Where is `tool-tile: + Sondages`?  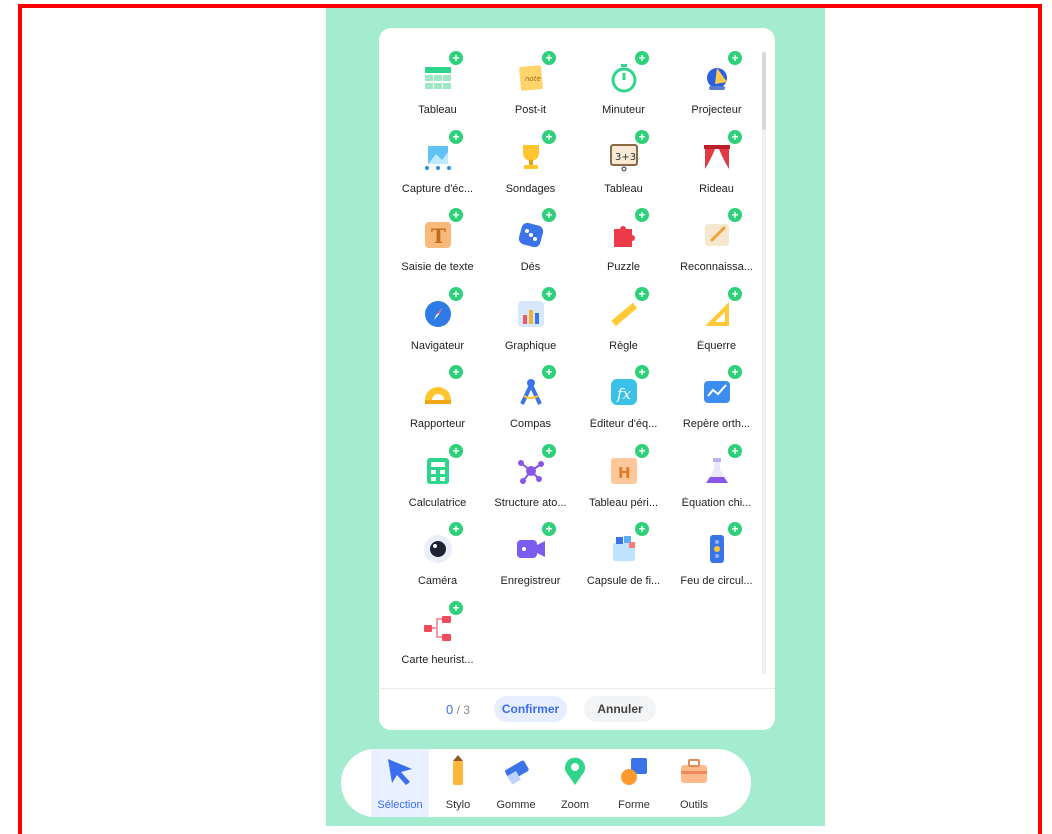 tool-tile: + Sondages is located at coordinates (530, 162).